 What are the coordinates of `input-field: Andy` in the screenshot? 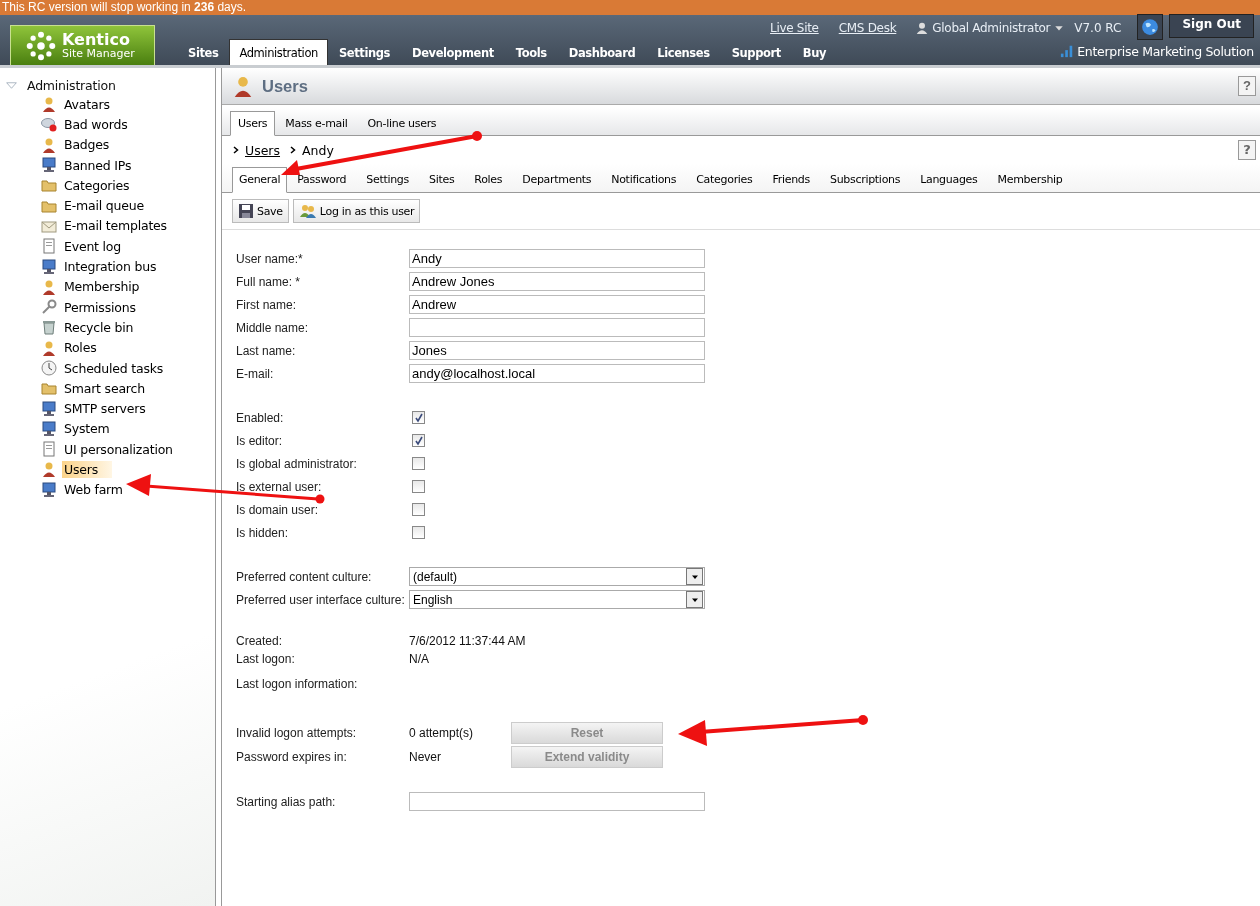 It's located at (557, 258).